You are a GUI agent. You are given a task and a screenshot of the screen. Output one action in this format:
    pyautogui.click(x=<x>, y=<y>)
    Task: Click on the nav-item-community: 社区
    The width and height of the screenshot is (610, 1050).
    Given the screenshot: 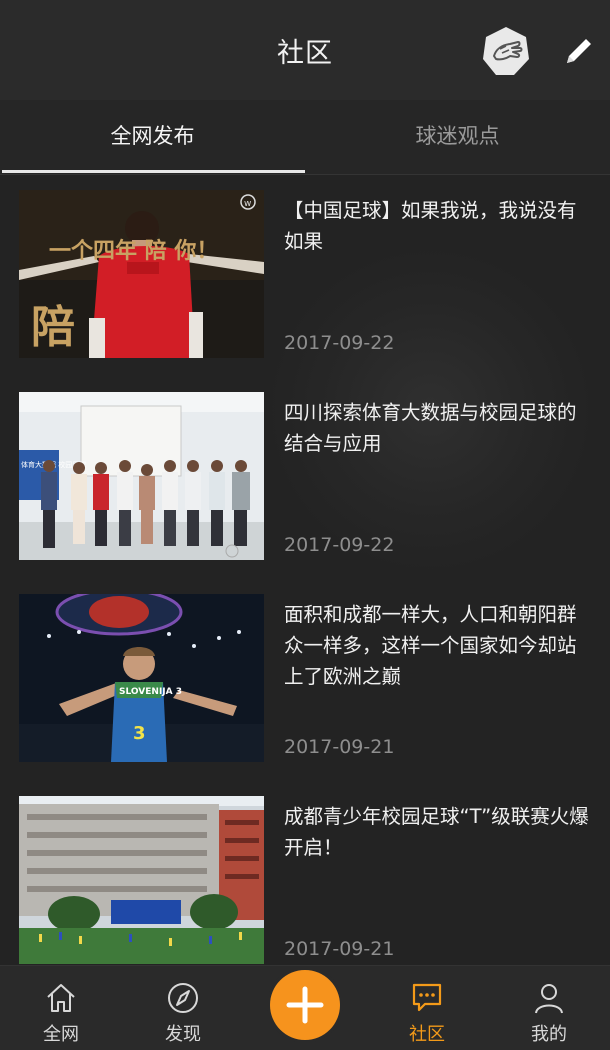 What is the action you would take?
    pyautogui.click(x=427, y=1008)
    